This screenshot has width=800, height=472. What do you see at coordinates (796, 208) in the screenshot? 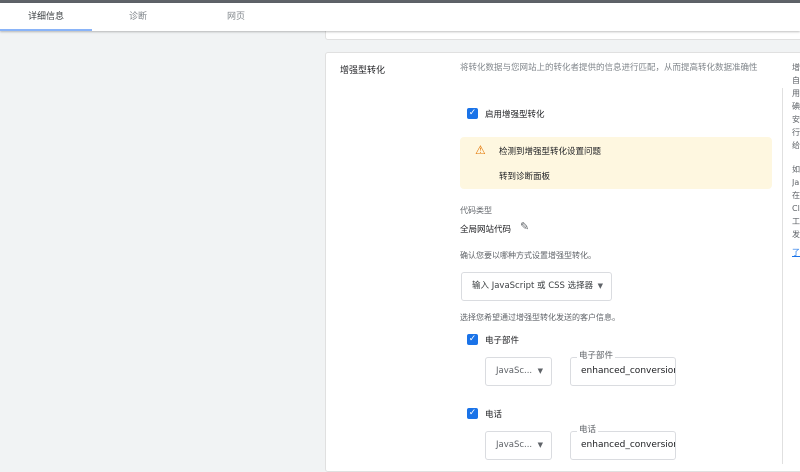
I see `side-panel-line: Cl` at bounding box center [796, 208].